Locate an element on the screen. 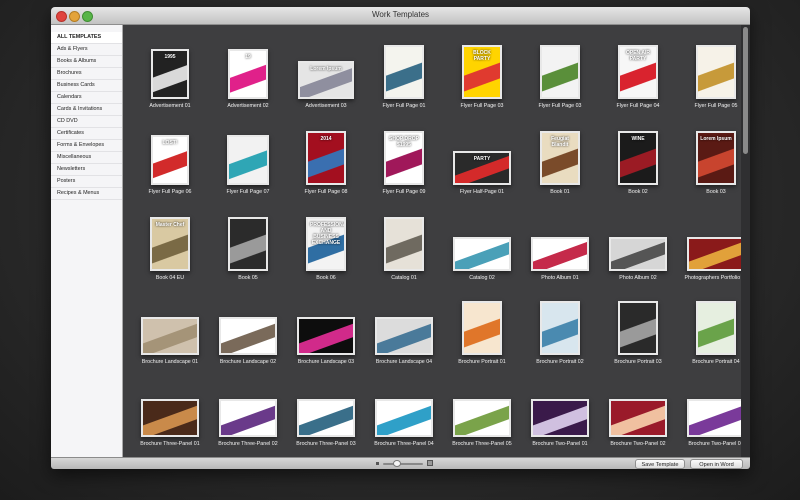  template-name: Flyer Full Page 08 is located at coordinates (326, 192).